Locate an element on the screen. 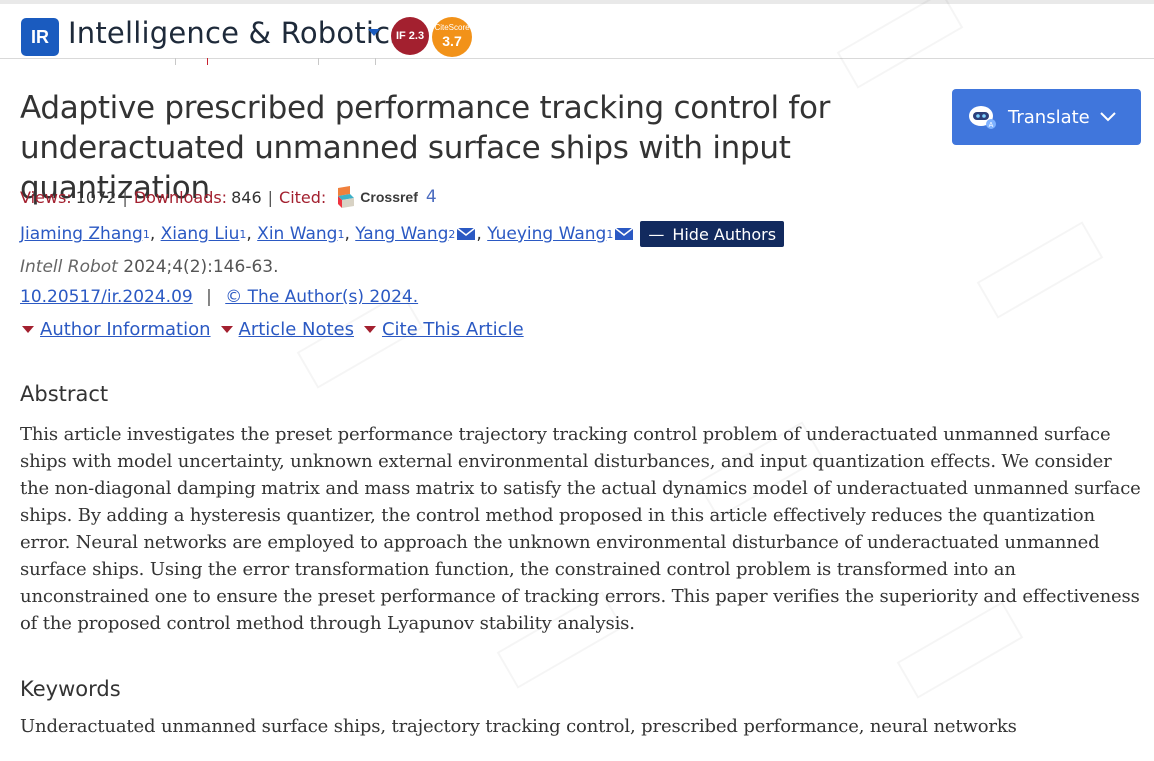 This screenshot has height=761, width=1154. citation-line: Intell Robot 2024;4(2):146-63. is located at coordinates (149, 267).